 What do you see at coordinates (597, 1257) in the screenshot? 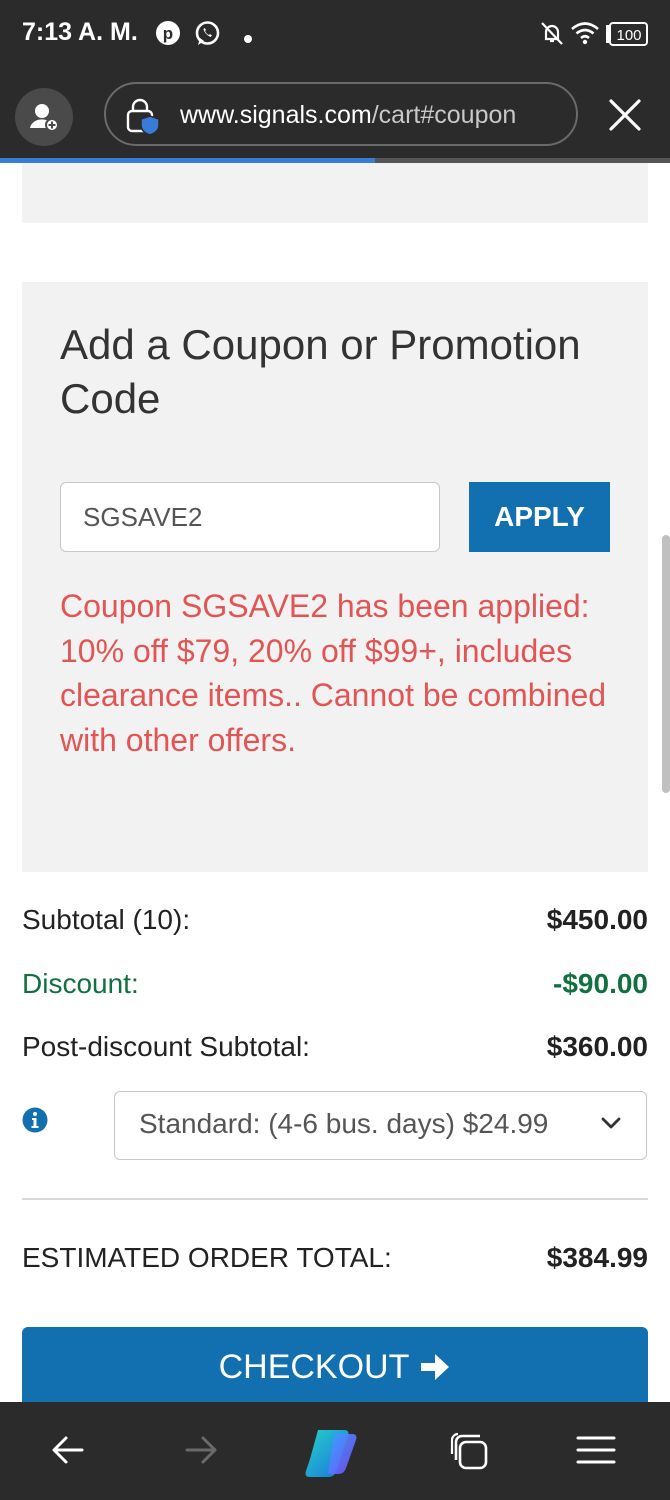
I see `order-total-value: $384.99` at bounding box center [597, 1257].